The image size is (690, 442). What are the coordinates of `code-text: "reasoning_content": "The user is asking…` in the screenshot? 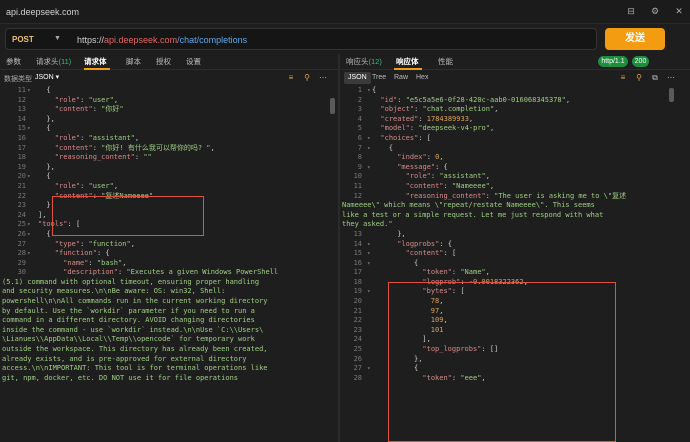 It's located at (499, 196).